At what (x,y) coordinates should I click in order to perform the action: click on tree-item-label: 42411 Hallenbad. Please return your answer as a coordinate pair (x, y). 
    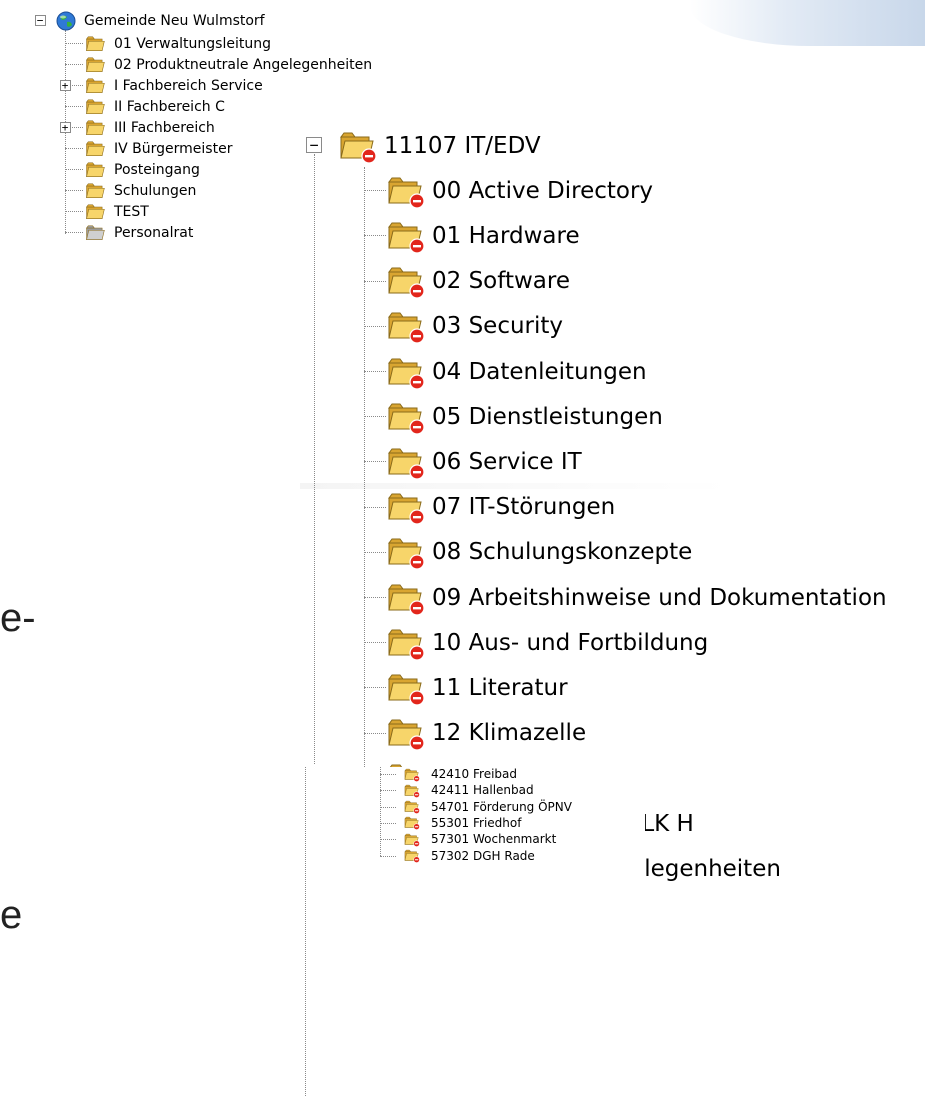
    Looking at the image, I should click on (482, 790).